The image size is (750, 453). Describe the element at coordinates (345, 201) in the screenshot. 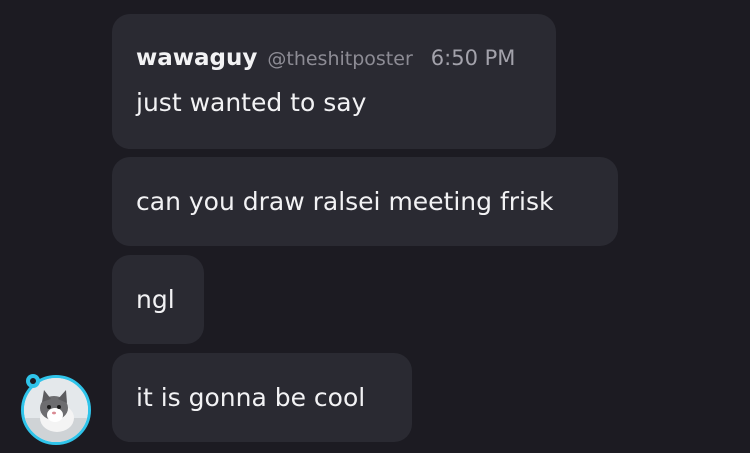

I see `message-text: can you draw ralsei meeting frisk` at that location.